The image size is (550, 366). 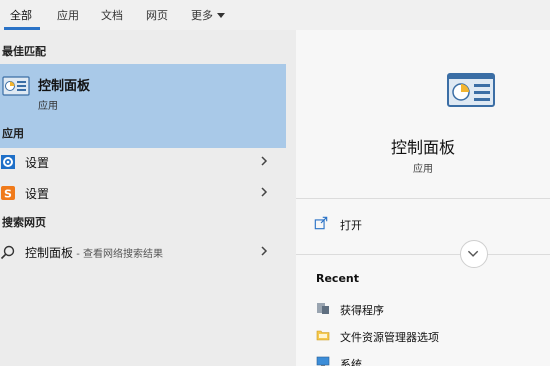 I want to click on recent-item-label: 获得程序, so click(x=362, y=310).